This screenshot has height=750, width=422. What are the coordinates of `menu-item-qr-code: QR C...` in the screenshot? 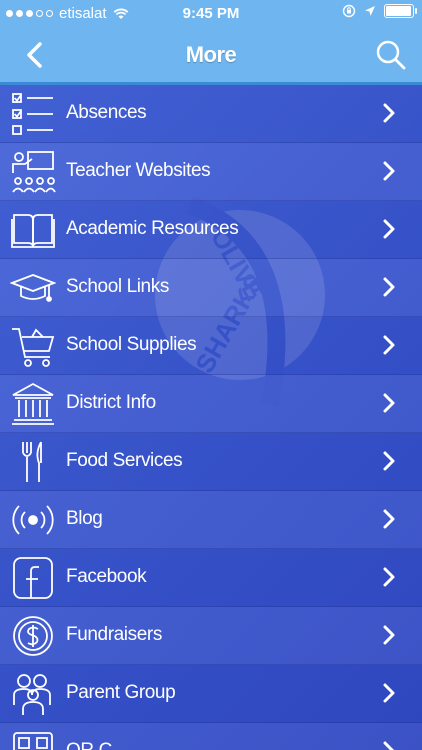 It's located at (211, 736).